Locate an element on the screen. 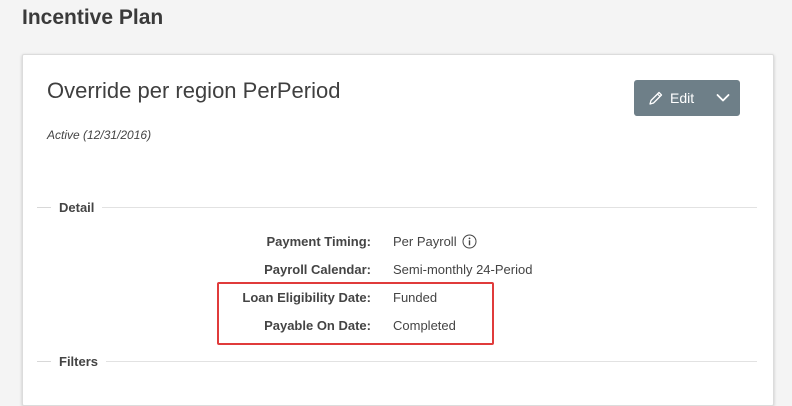  edit-menu-toggle is located at coordinates (723, 98).